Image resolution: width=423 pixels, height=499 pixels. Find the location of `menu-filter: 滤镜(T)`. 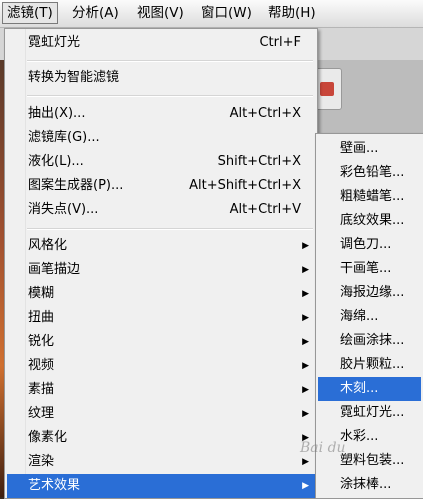

menu-filter: 滤镜(T) is located at coordinates (30, 13).